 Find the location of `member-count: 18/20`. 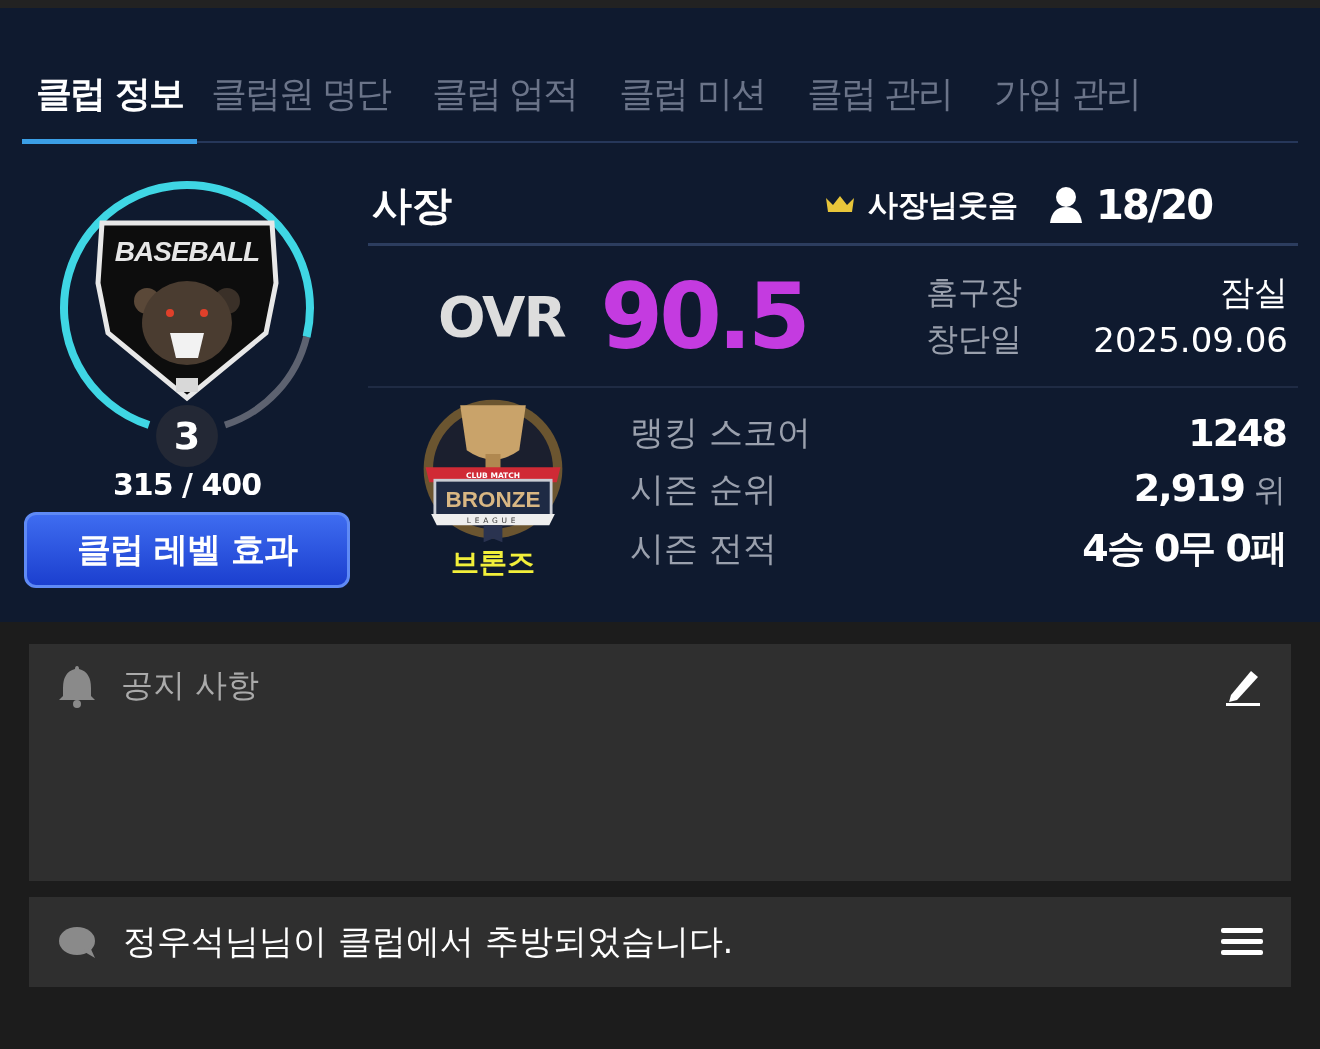

member-count: 18/20 is located at coordinates (1154, 205).